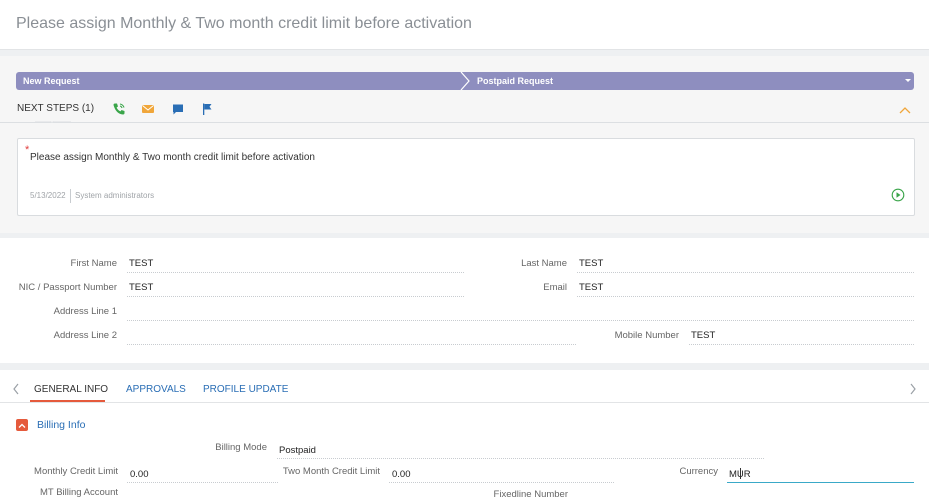 Image resolution: width=929 pixels, height=497 pixels. Describe the element at coordinates (202, 482) in the screenshot. I see `monthly-credit-limit-underline` at that location.